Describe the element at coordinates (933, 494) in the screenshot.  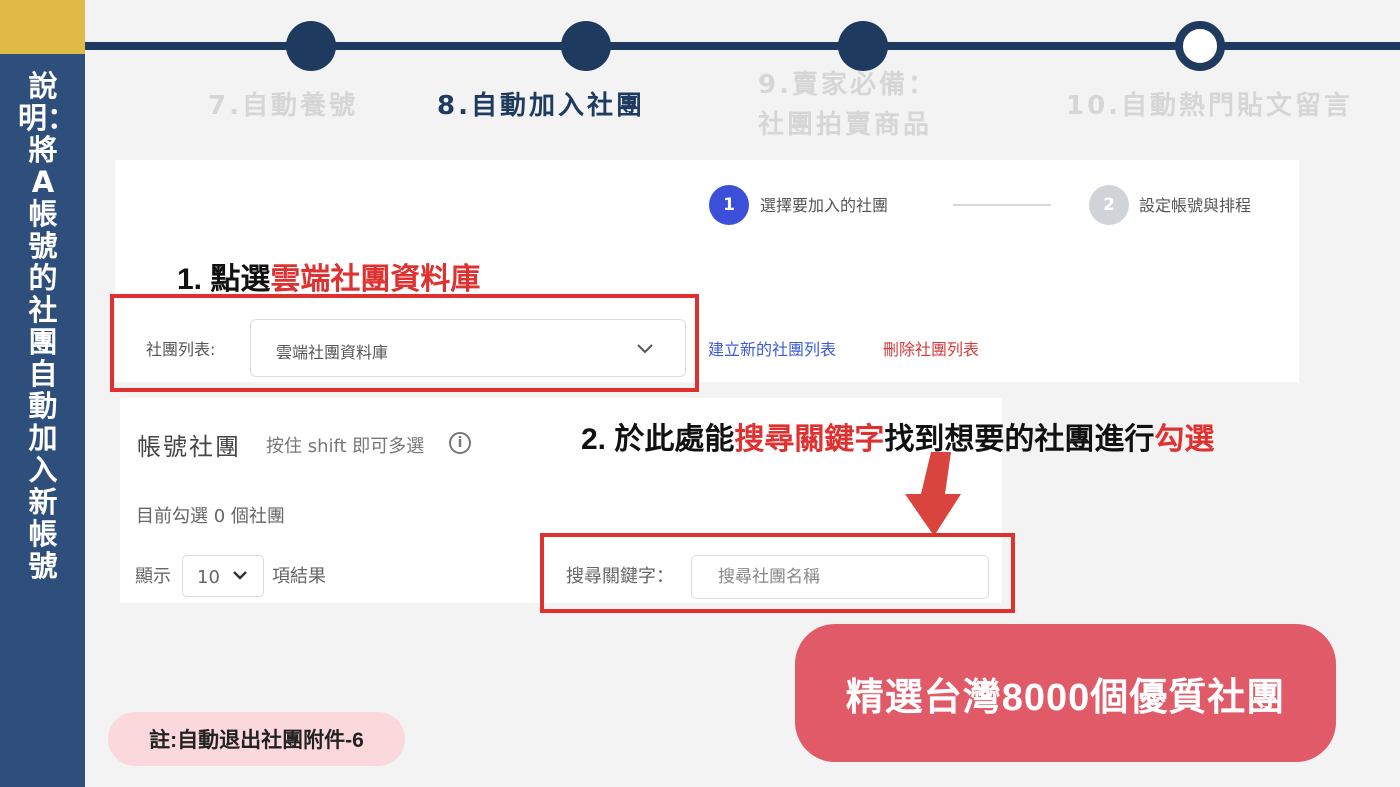
I see `down-arrow-icon` at that location.